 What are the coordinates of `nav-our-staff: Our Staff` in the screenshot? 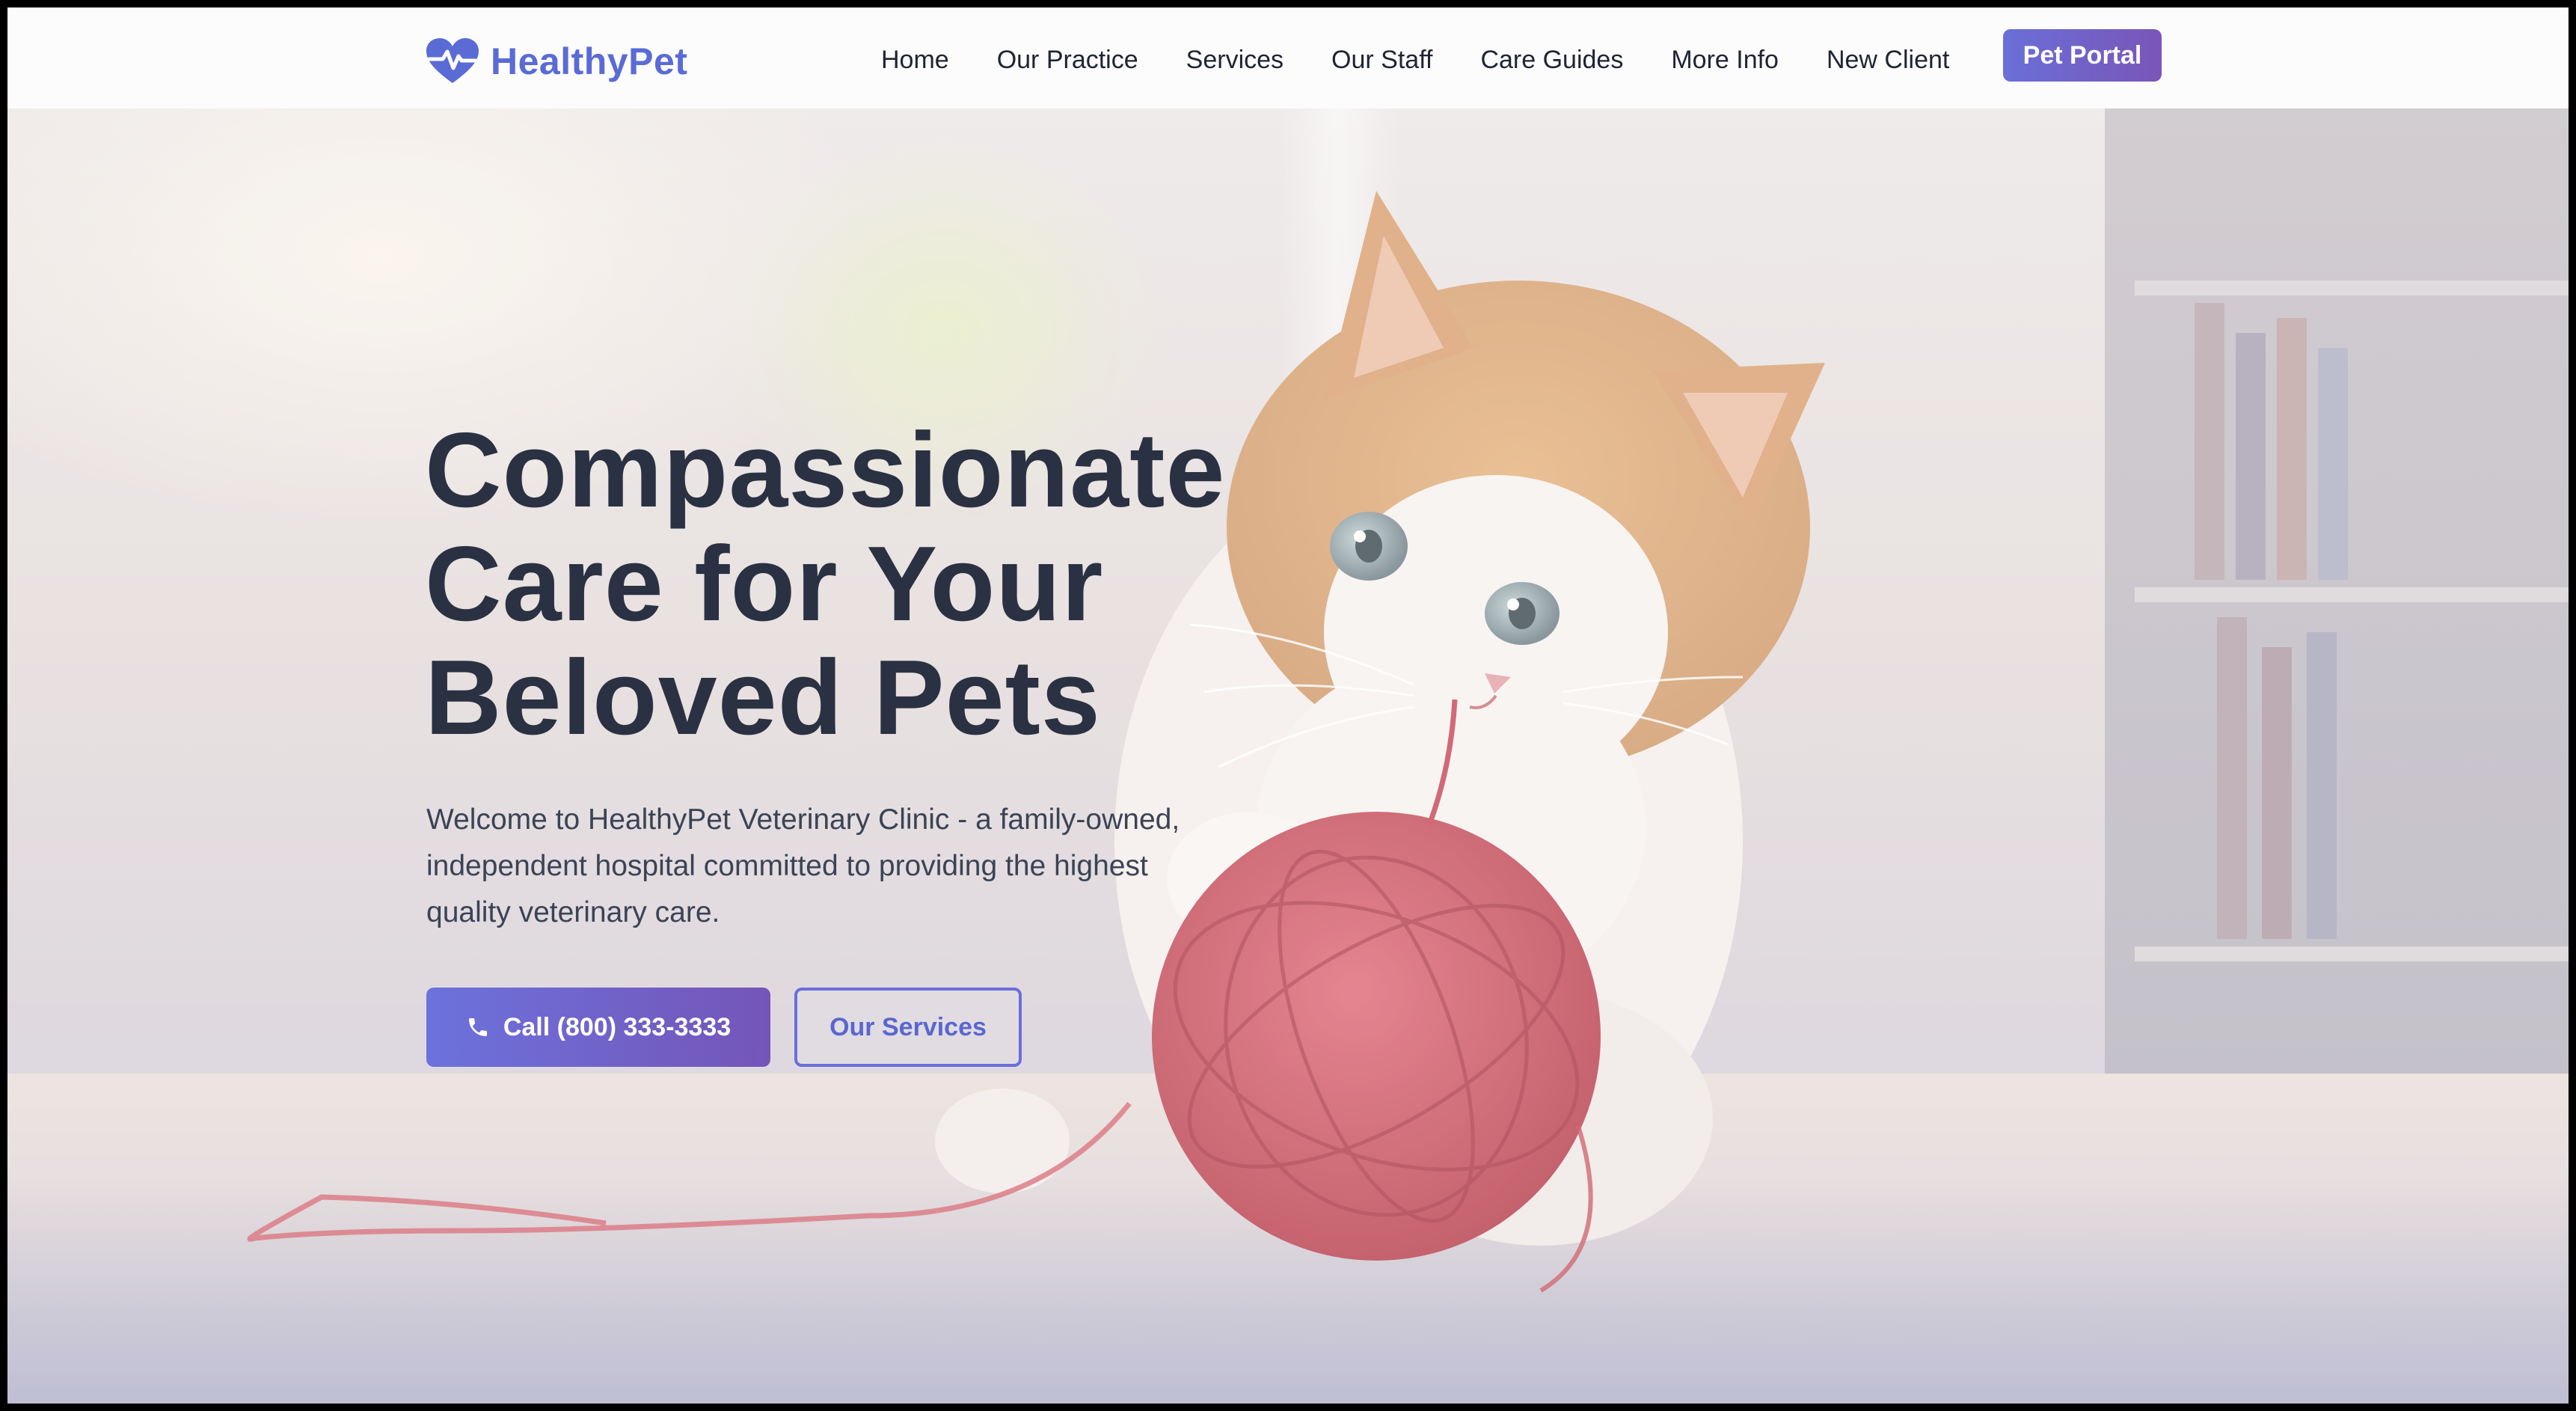 It's located at (1381, 60).